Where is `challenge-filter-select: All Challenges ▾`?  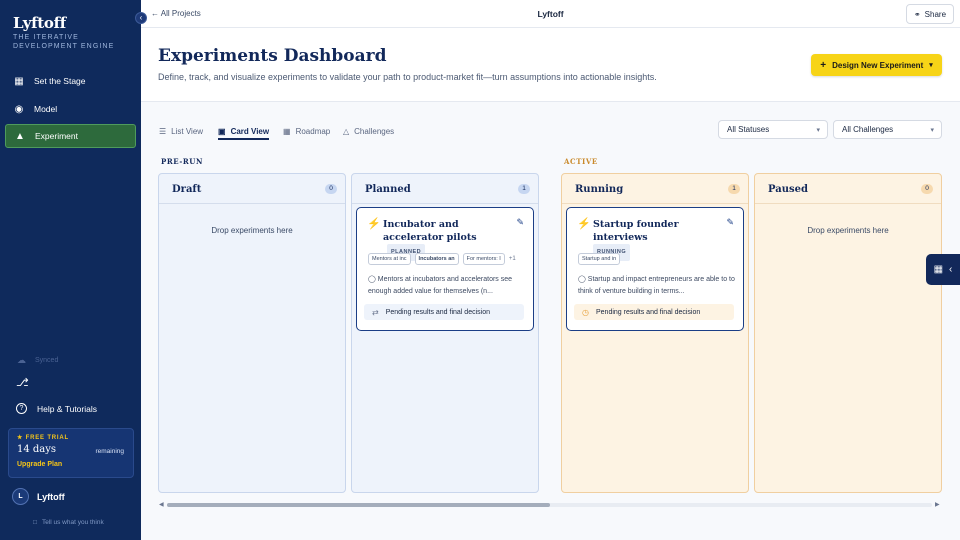
challenge-filter-select: All Challenges ▾ is located at coordinates (887, 129).